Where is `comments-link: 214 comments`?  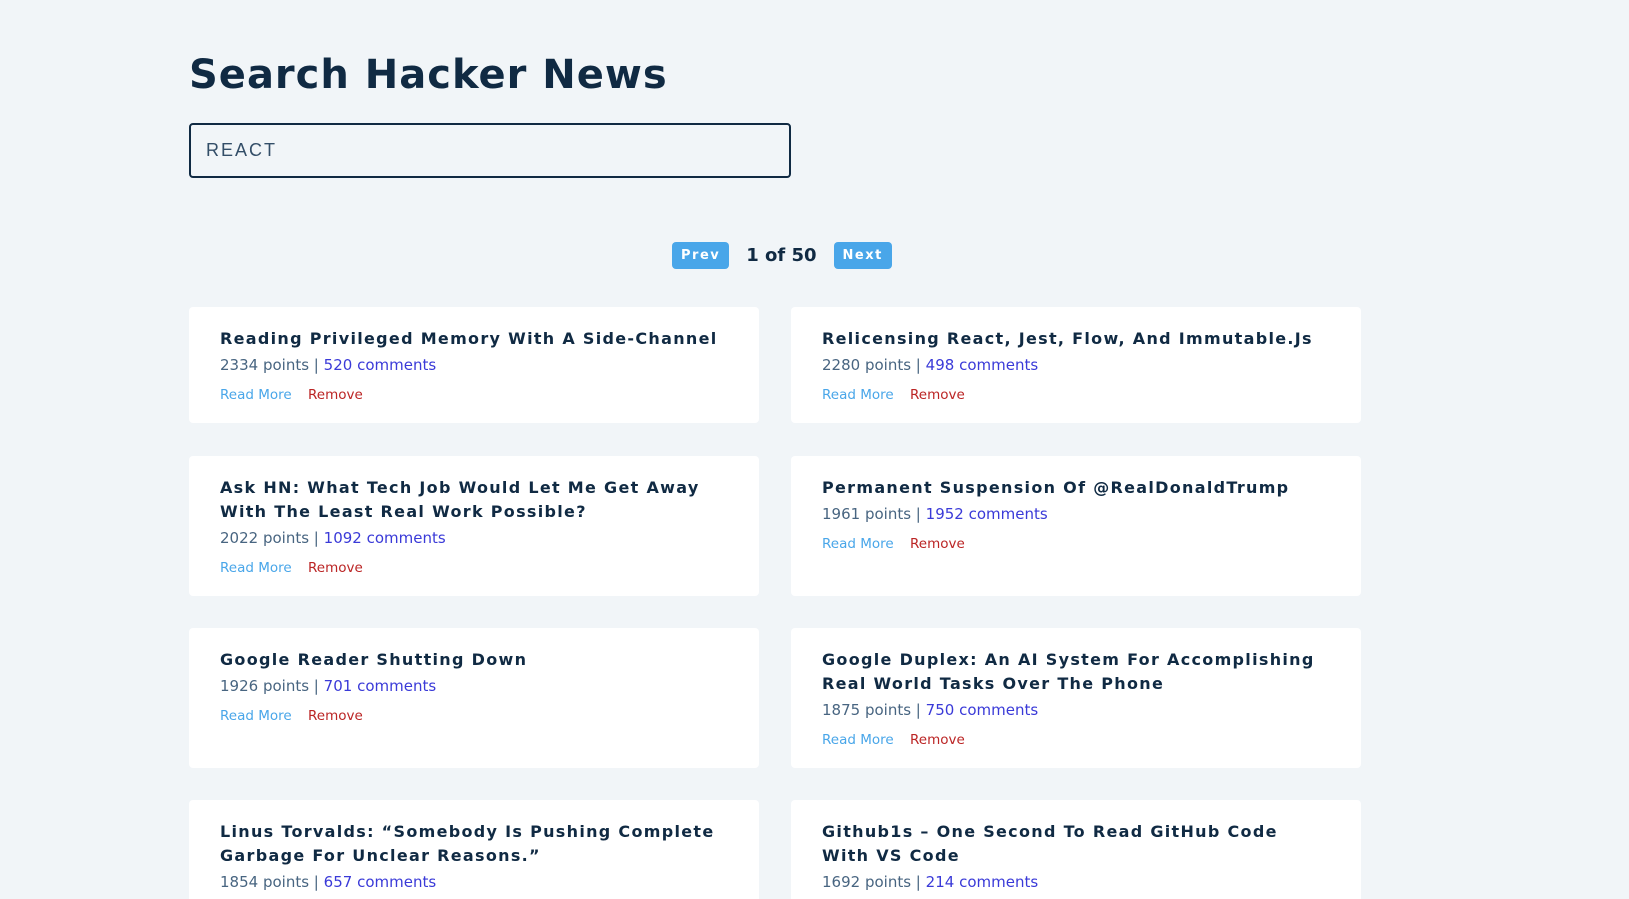
comments-link: 214 comments is located at coordinates (982, 882).